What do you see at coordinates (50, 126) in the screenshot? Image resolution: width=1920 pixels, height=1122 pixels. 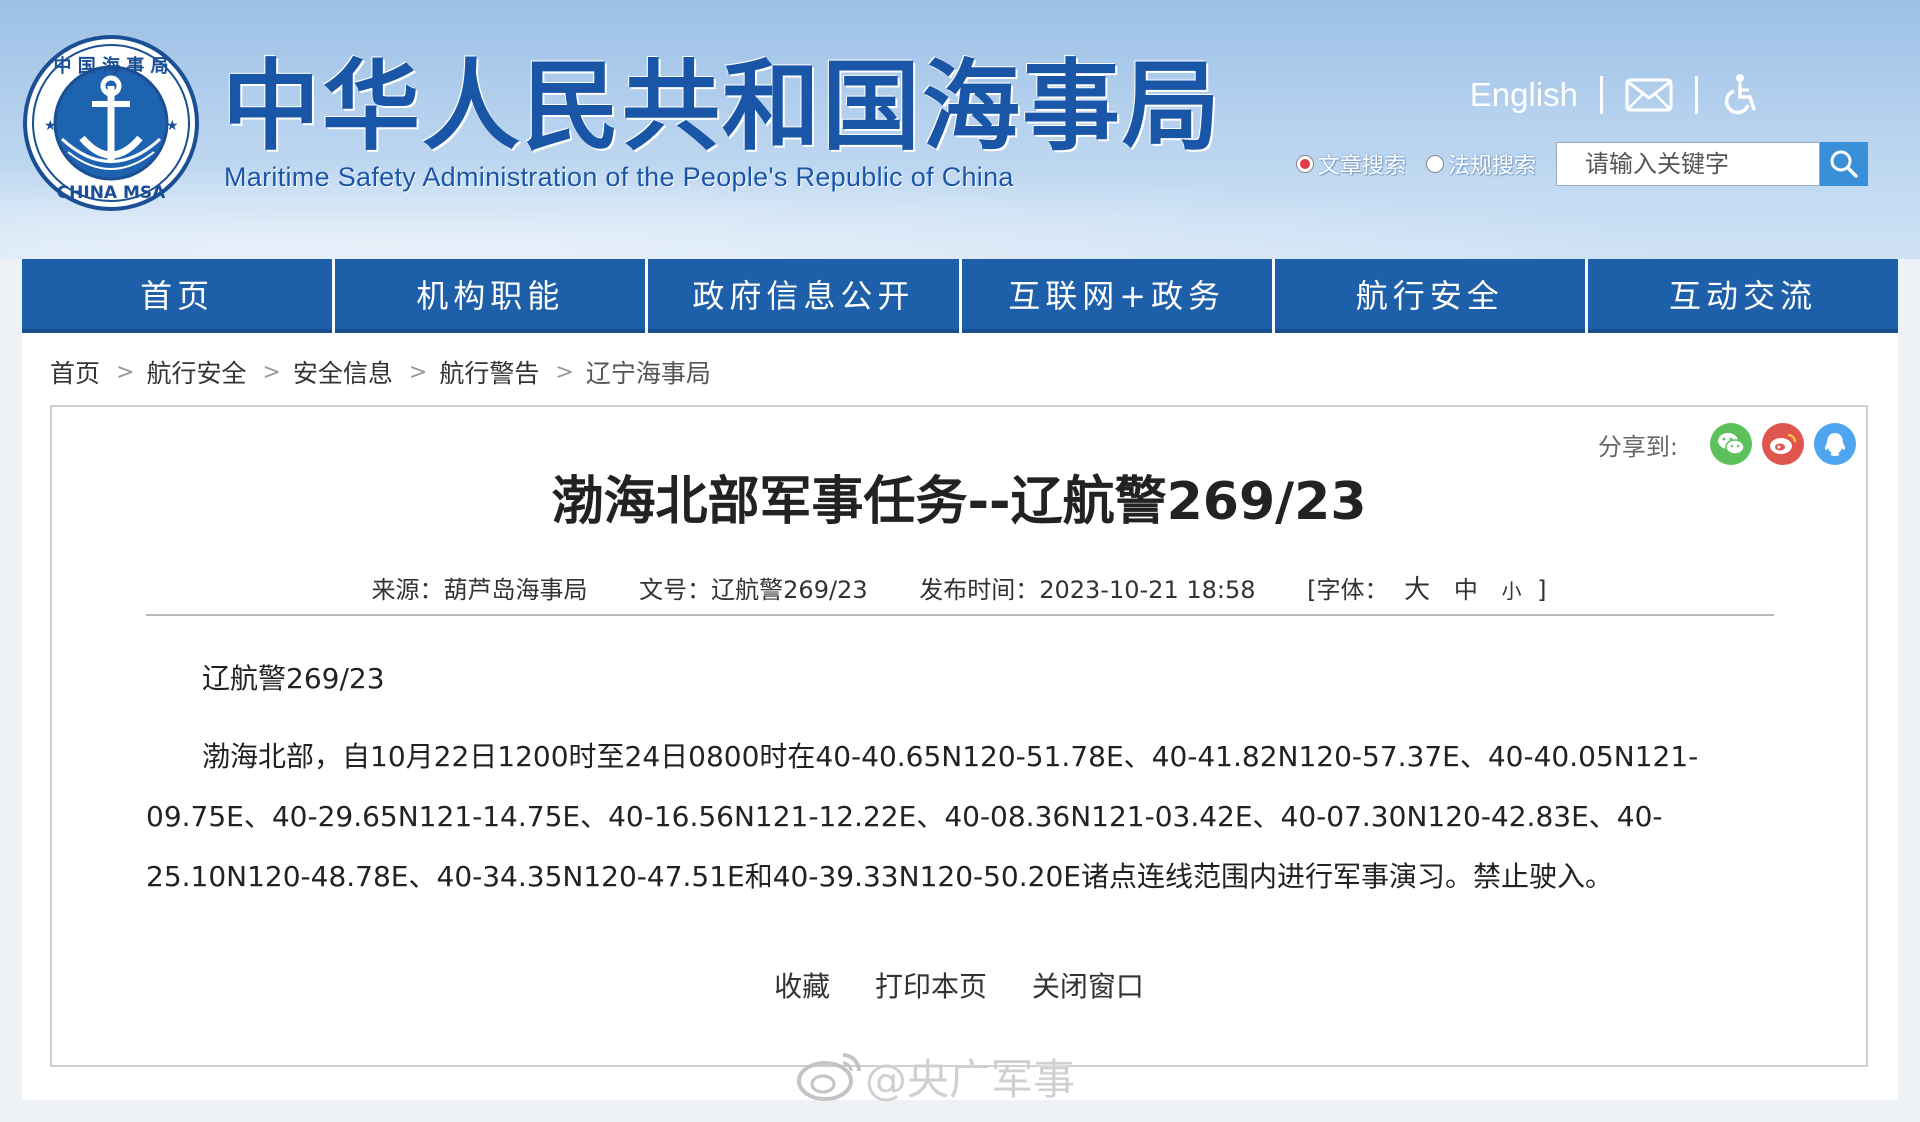 I see `logo-star-left: ★` at bounding box center [50, 126].